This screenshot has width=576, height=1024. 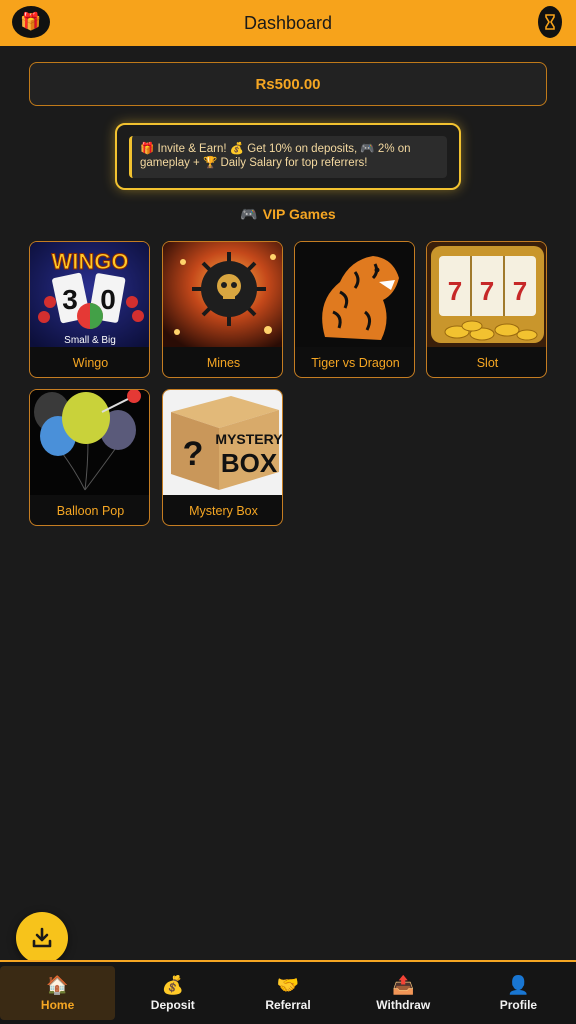 I want to click on nav-label: Profile, so click(x=518, y=1004).